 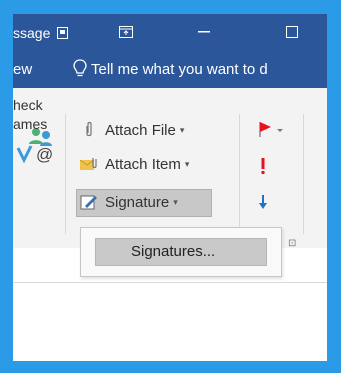 What do you see at coordinates (80, 70) in the screenshot?
I see `lightbulb-icon` at bounding box center [80, 70].